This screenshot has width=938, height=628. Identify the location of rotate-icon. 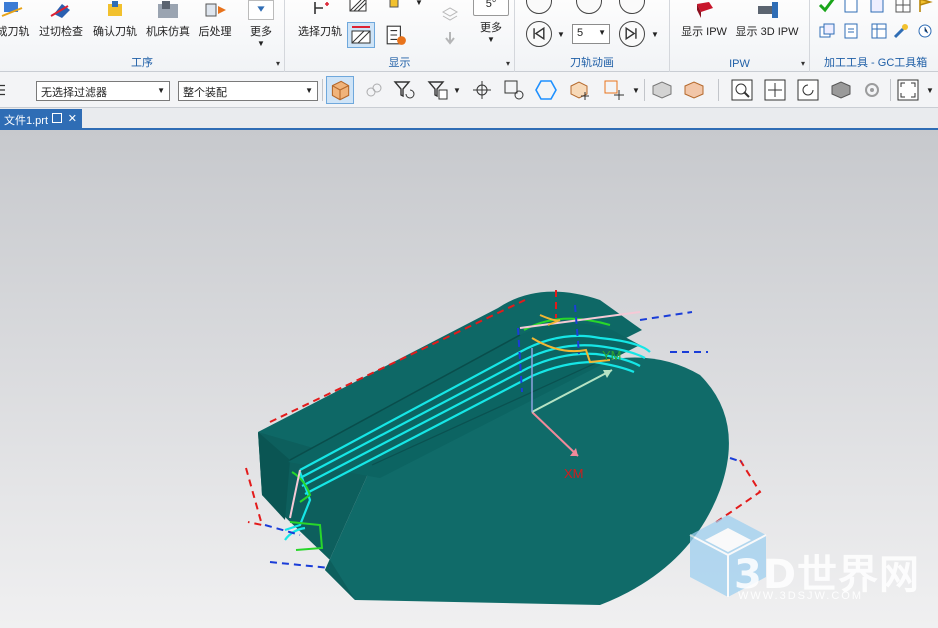
(808, 90).